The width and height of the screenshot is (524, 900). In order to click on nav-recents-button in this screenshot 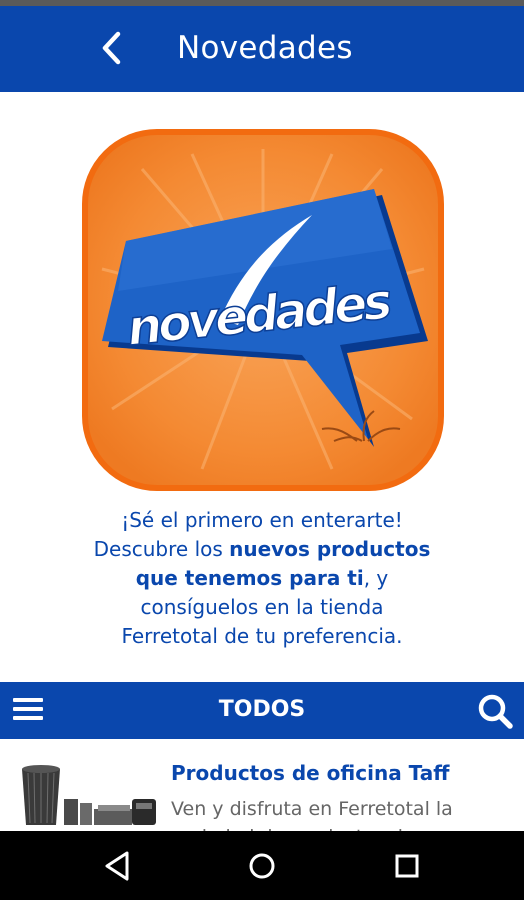, I will do `click(407, 866)`.